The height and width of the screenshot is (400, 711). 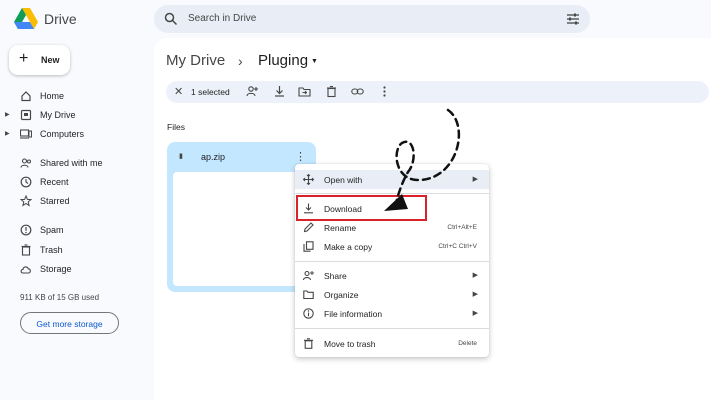 I want to click on spam-icon, so click(x=26, y=230).